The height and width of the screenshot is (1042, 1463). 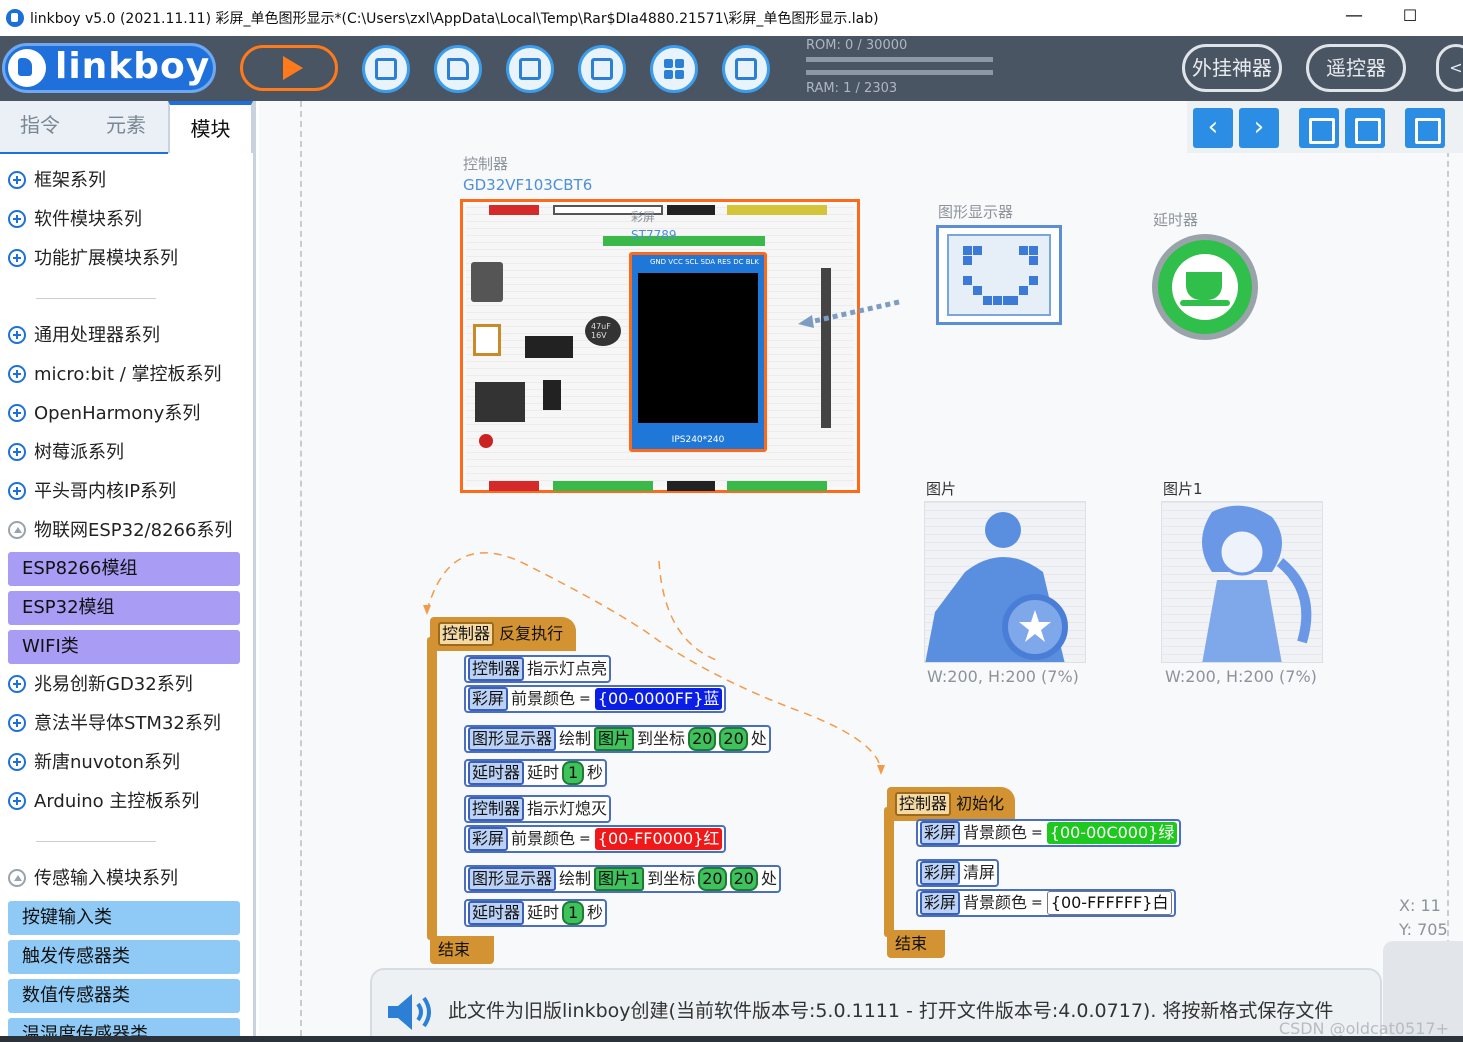 I want to click on tab-elements: 元素, so click(x=126, y=127).